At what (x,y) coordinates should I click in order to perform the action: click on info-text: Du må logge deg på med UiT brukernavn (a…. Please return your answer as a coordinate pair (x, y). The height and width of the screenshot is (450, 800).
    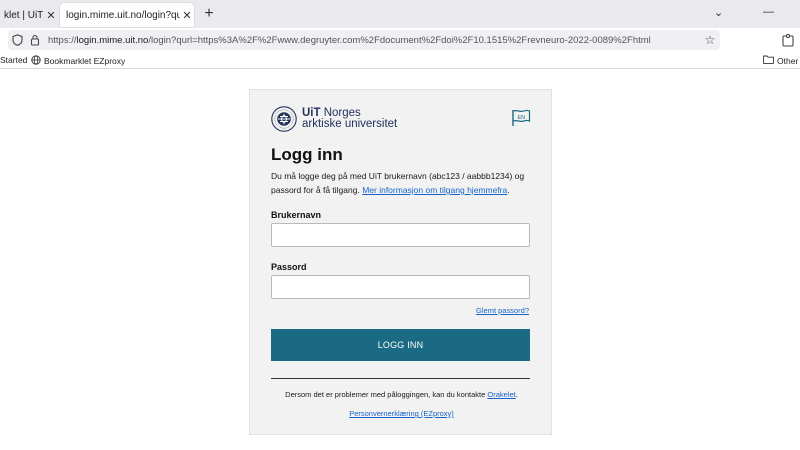
    Looking at the image, I should click on (403, 183).